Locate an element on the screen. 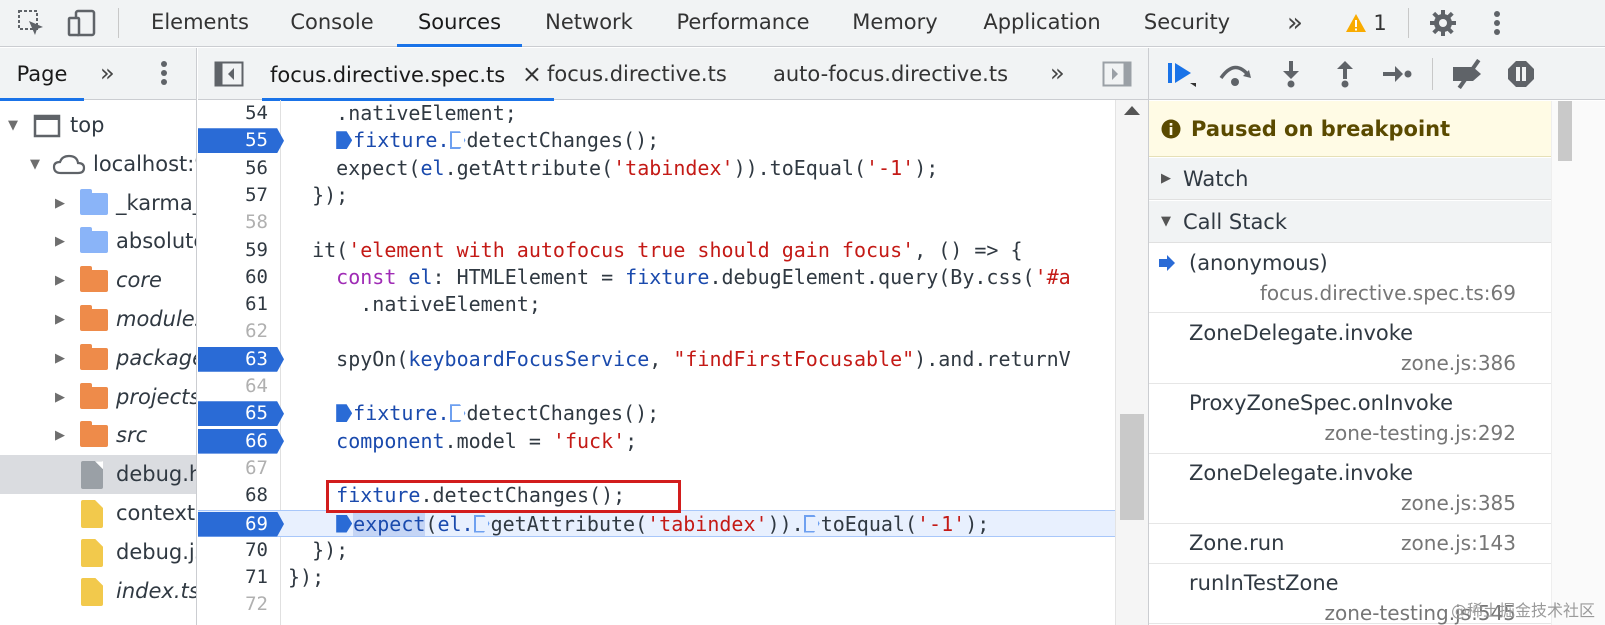  code-line: 61 .nativeElement; is located at coordinates (656, 304).